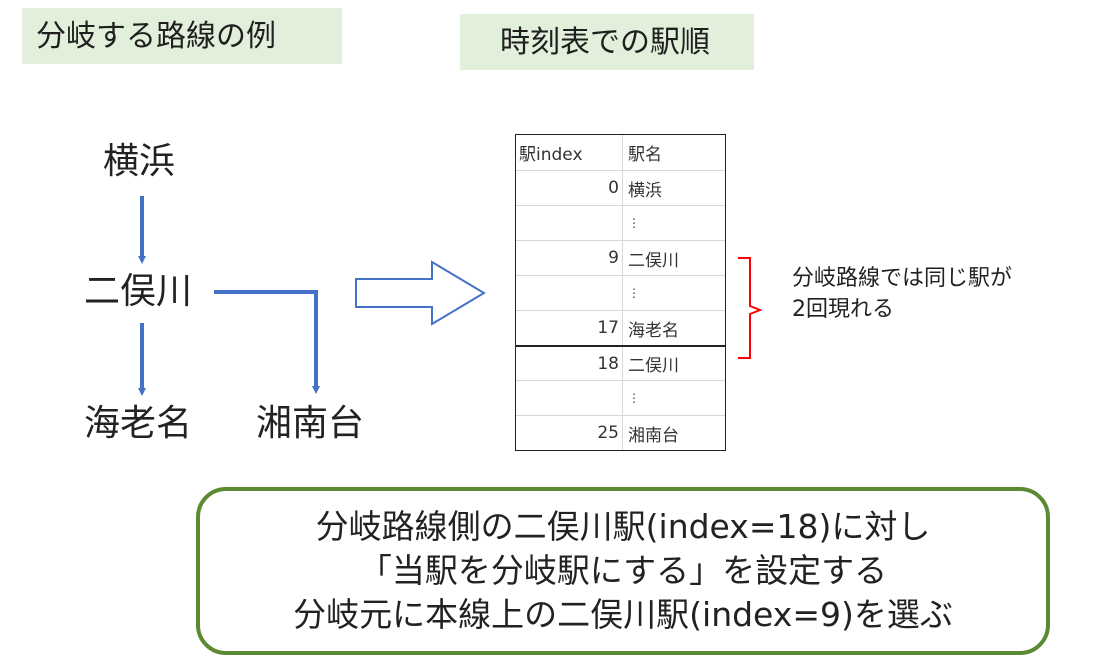 The width and height of the screenshot is (1104, 662). I want to click on instruction-line-1: 分岐路線側の二俣川駅(index=18)に対し, so click(623, 527).